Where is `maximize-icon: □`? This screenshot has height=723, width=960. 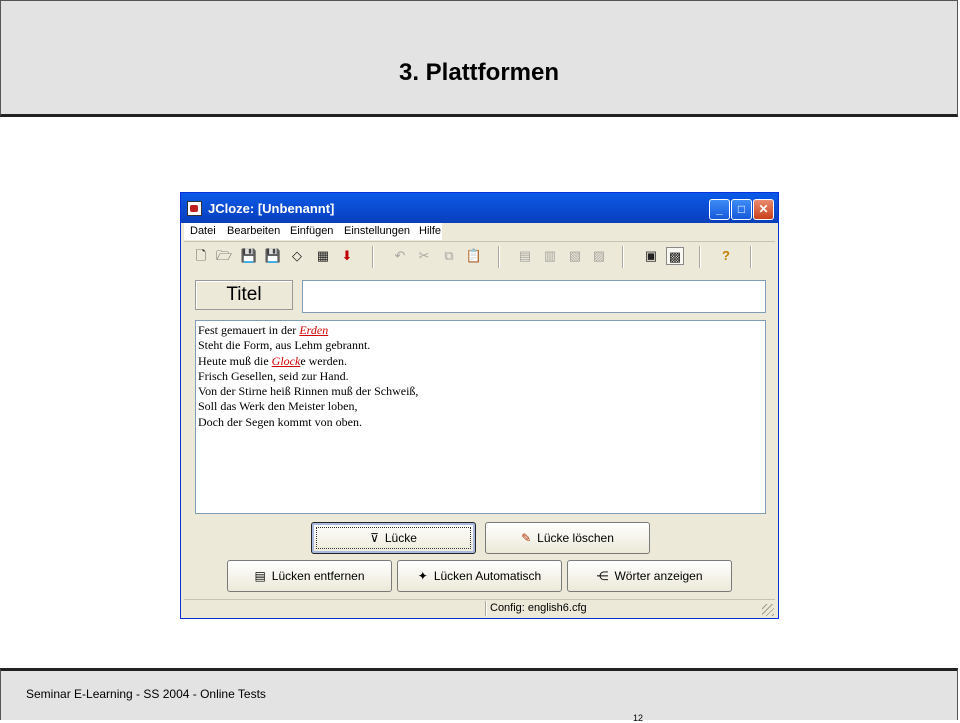 maximize-icon: □ is located at coordinates (741, 209).